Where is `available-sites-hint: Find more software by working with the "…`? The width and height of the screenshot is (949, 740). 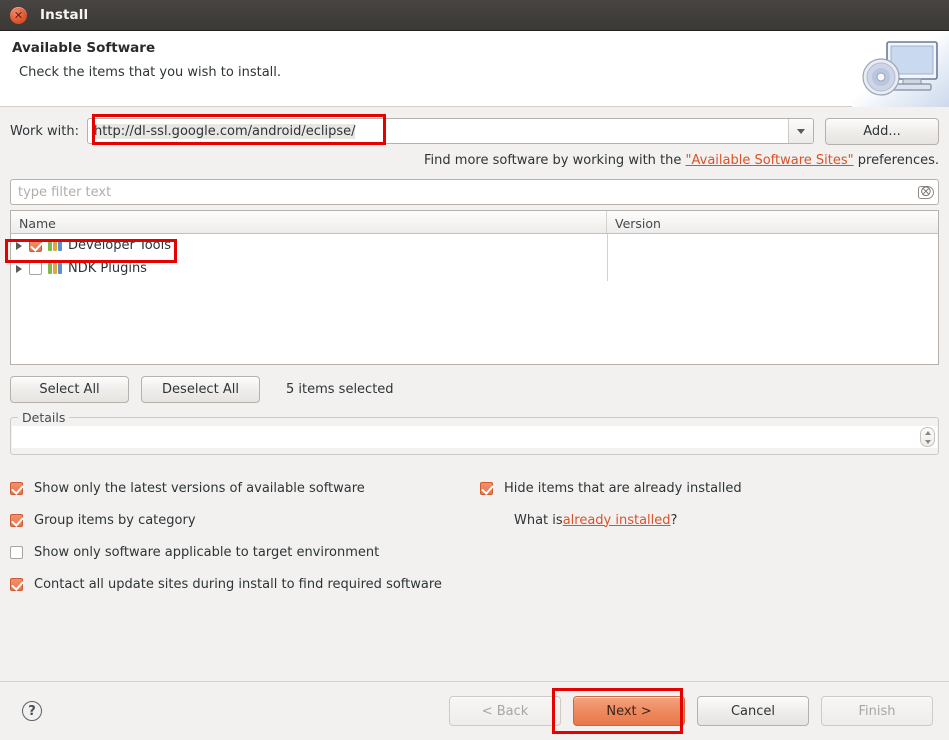
available-sites-hint: Find more software by working with the "… is located at coordinates (474, 160).